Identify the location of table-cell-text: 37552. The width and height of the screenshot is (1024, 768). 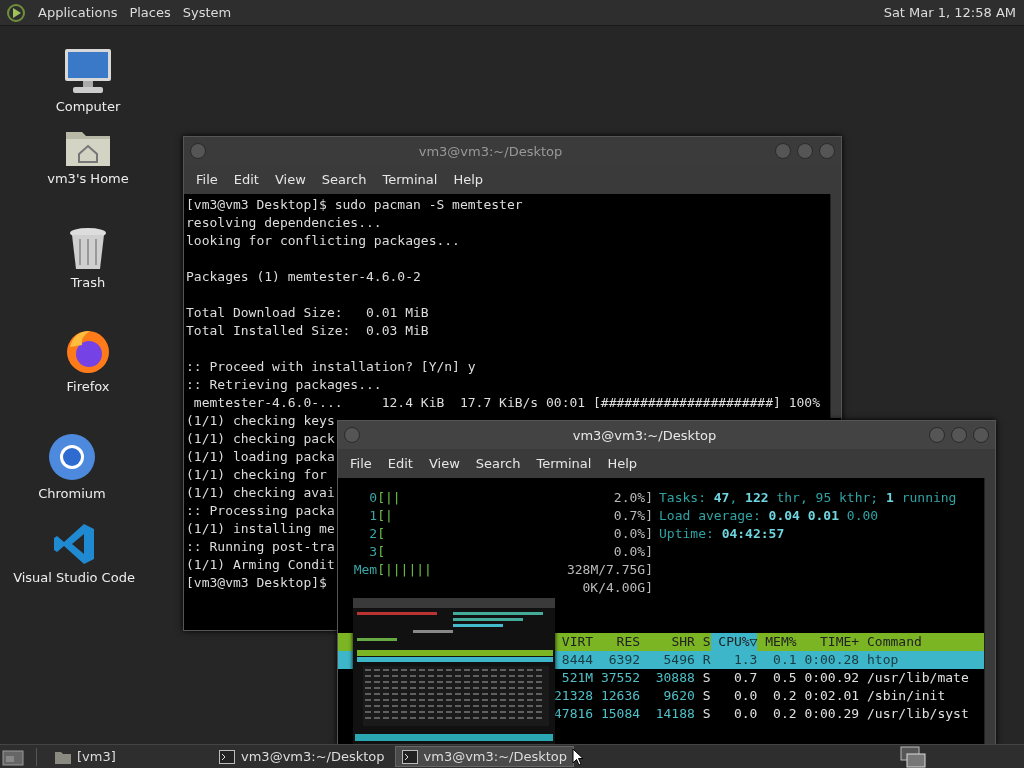
(620, 678).